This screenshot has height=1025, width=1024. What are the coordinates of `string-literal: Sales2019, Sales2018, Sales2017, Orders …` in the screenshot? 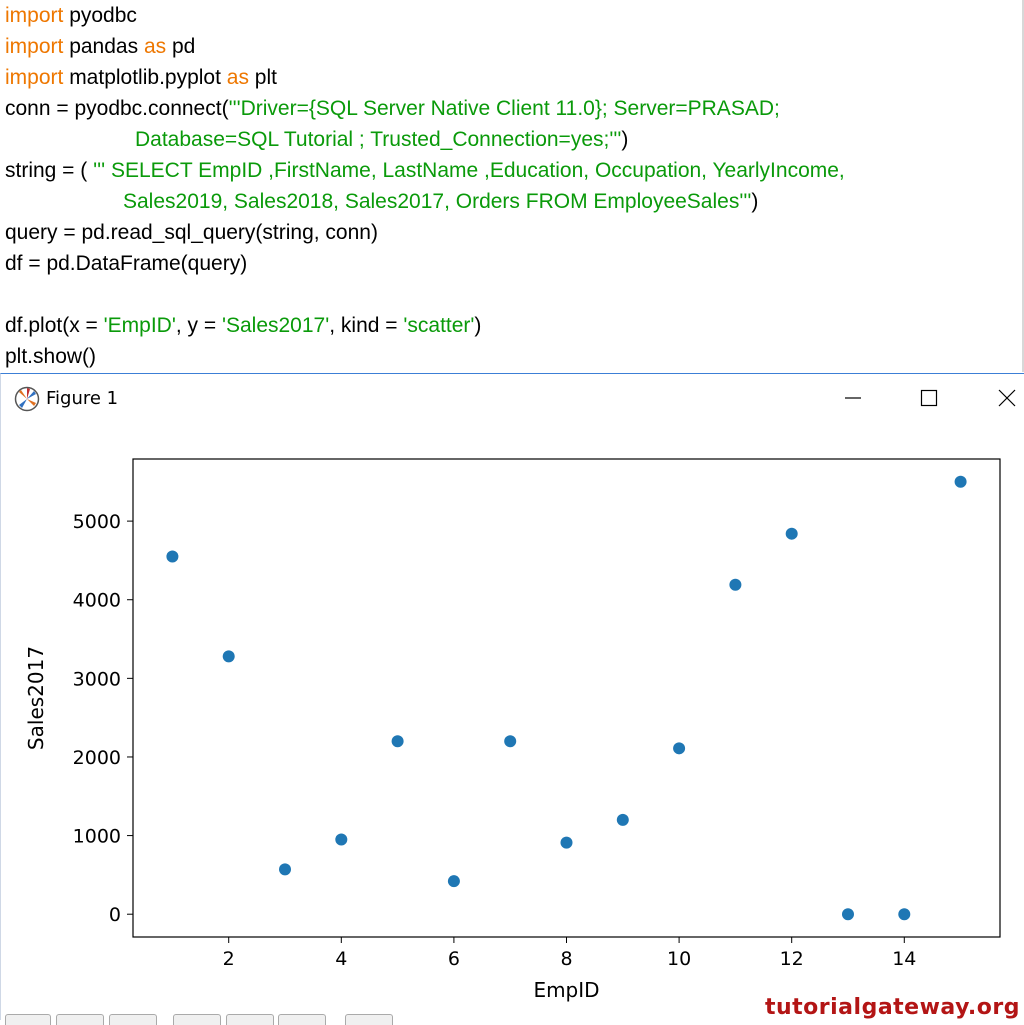 It's located at (437, 201).